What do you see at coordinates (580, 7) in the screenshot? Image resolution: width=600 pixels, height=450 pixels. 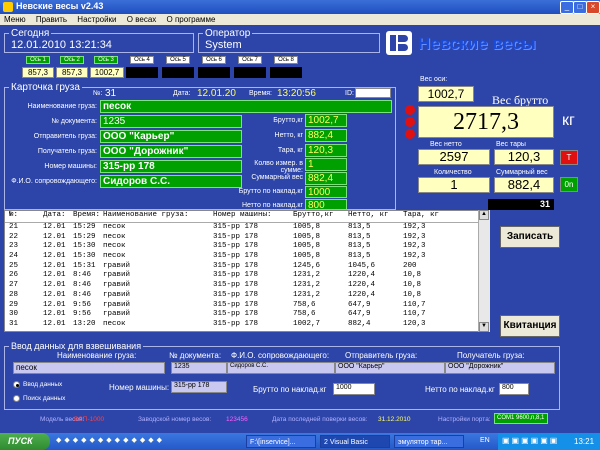 I see `maximize-button: □` at bounding box center [580, 7].